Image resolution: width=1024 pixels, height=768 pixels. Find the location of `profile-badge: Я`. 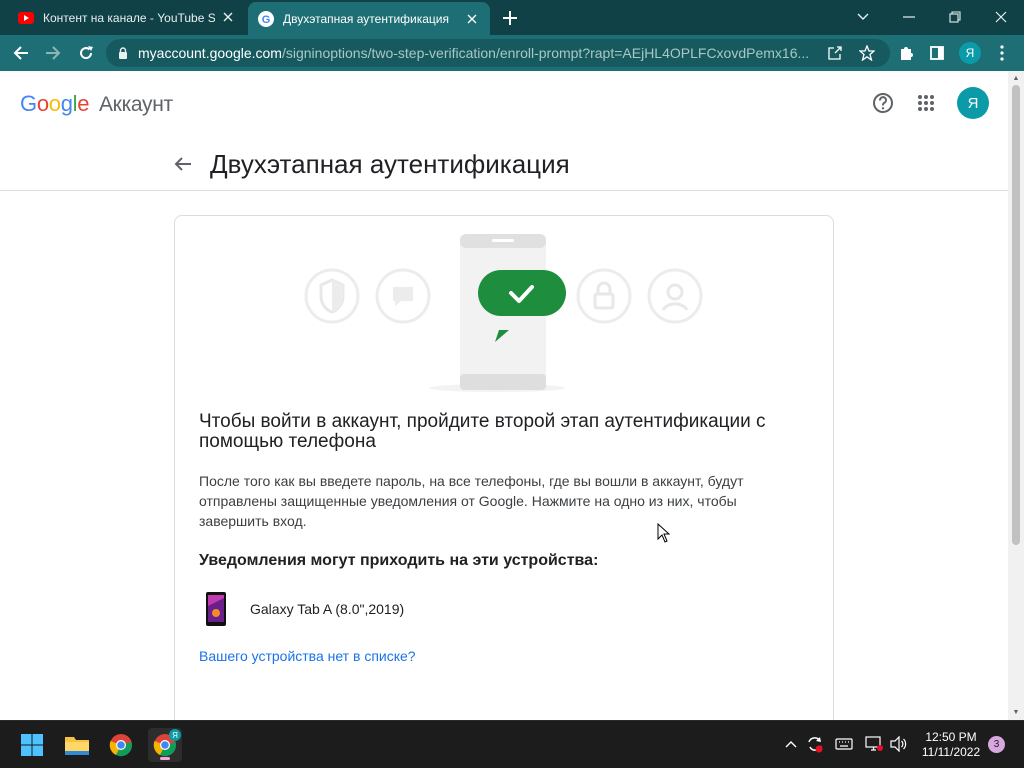

profile-badge: Я is located at coordinates (175, 735).